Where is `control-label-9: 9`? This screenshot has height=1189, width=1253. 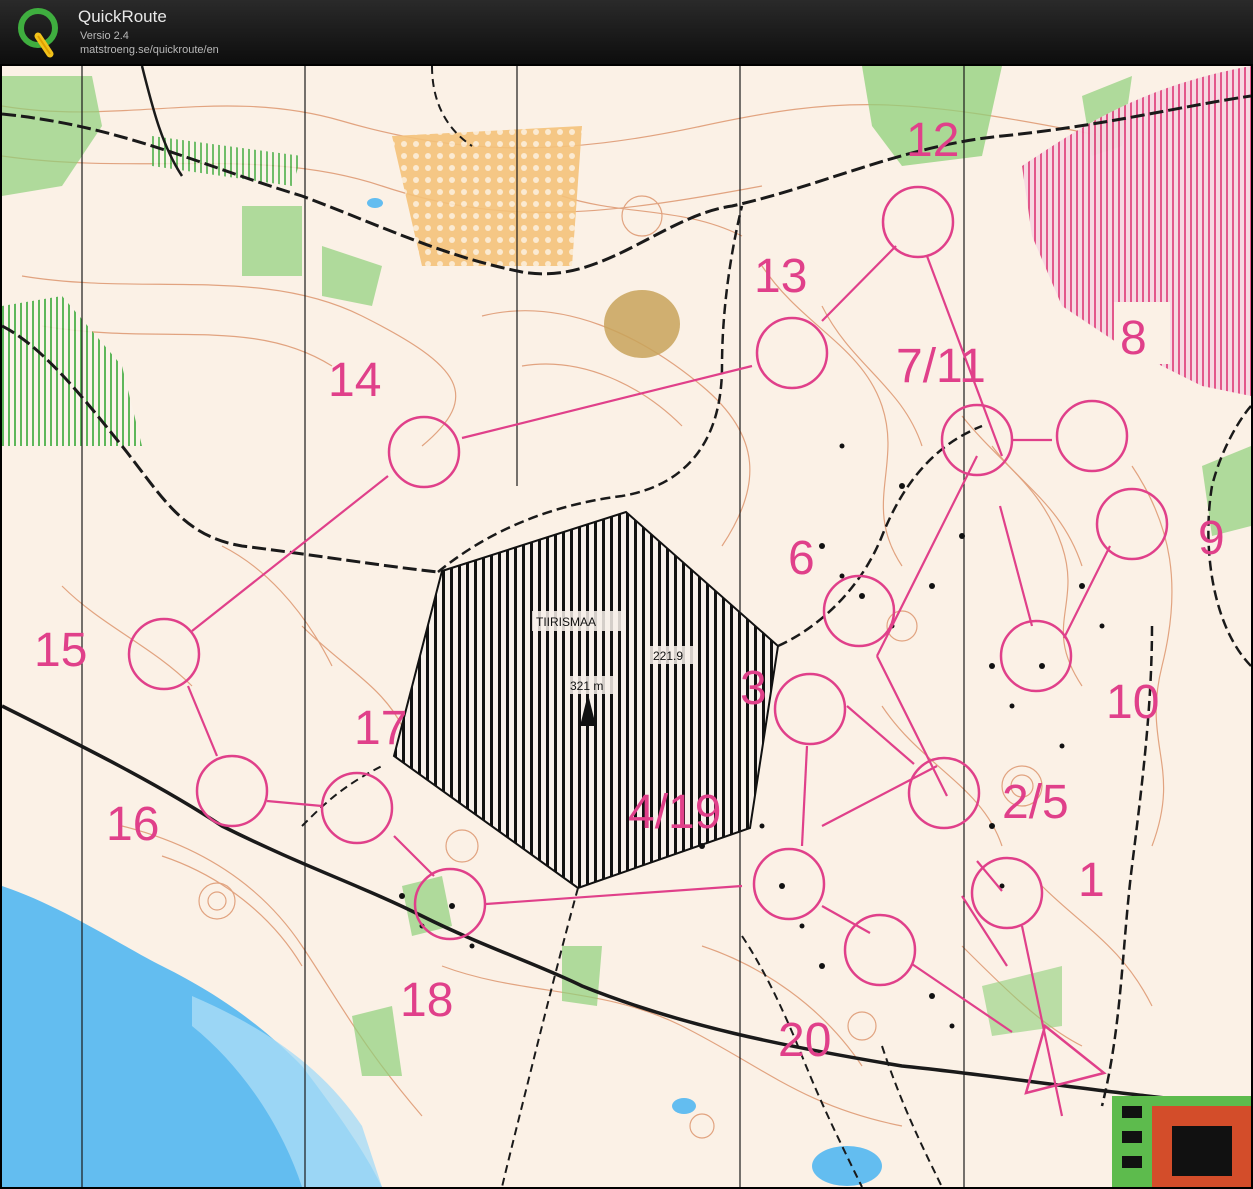 control-label-9: 9 is located at coordinates (1211, 538).